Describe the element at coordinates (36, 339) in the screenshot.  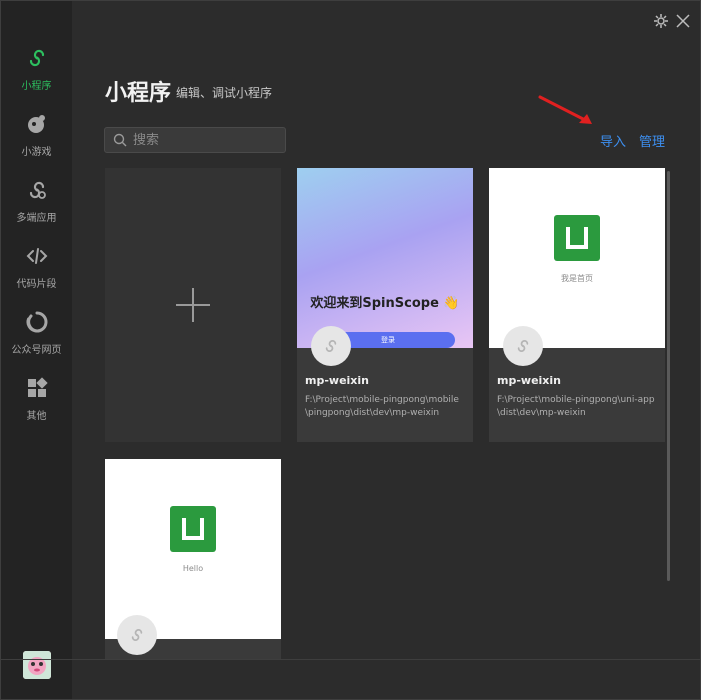
I see `sidebar-item-official-account: 公众号网页` at that location.